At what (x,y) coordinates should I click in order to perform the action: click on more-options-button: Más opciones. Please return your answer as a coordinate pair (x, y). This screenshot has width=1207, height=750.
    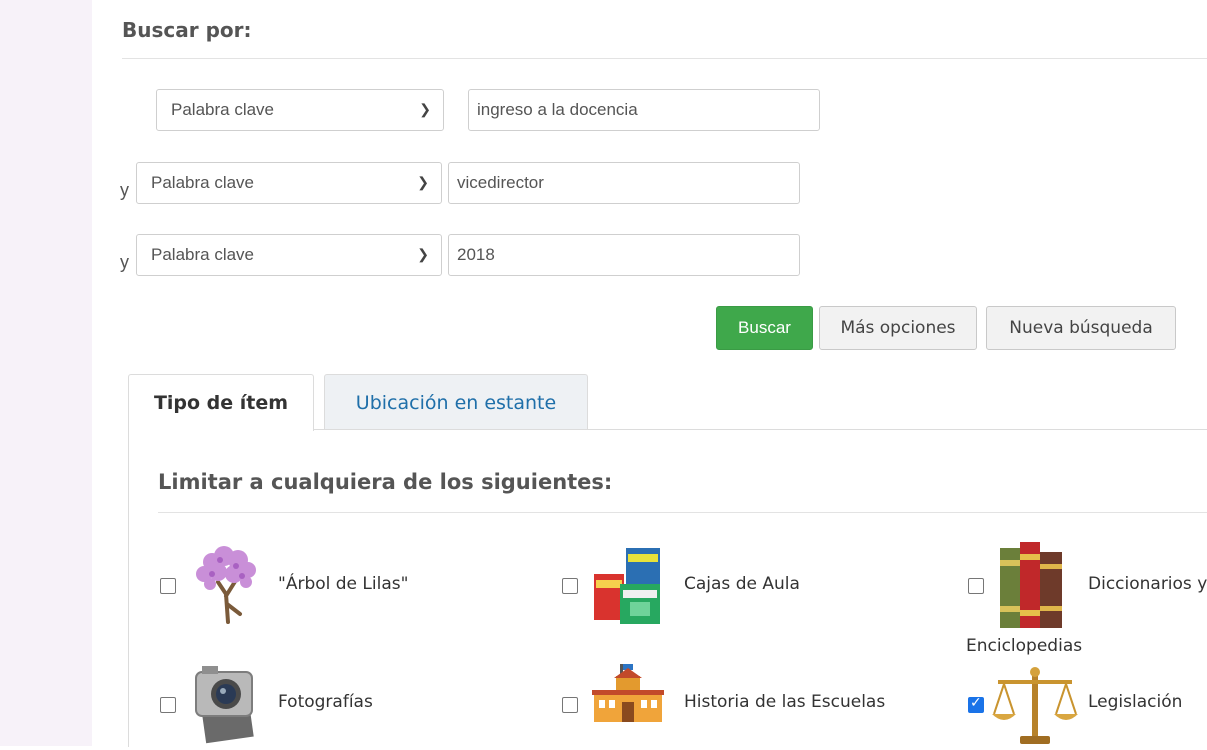
    Looking at the image, I should click on (898, 328).